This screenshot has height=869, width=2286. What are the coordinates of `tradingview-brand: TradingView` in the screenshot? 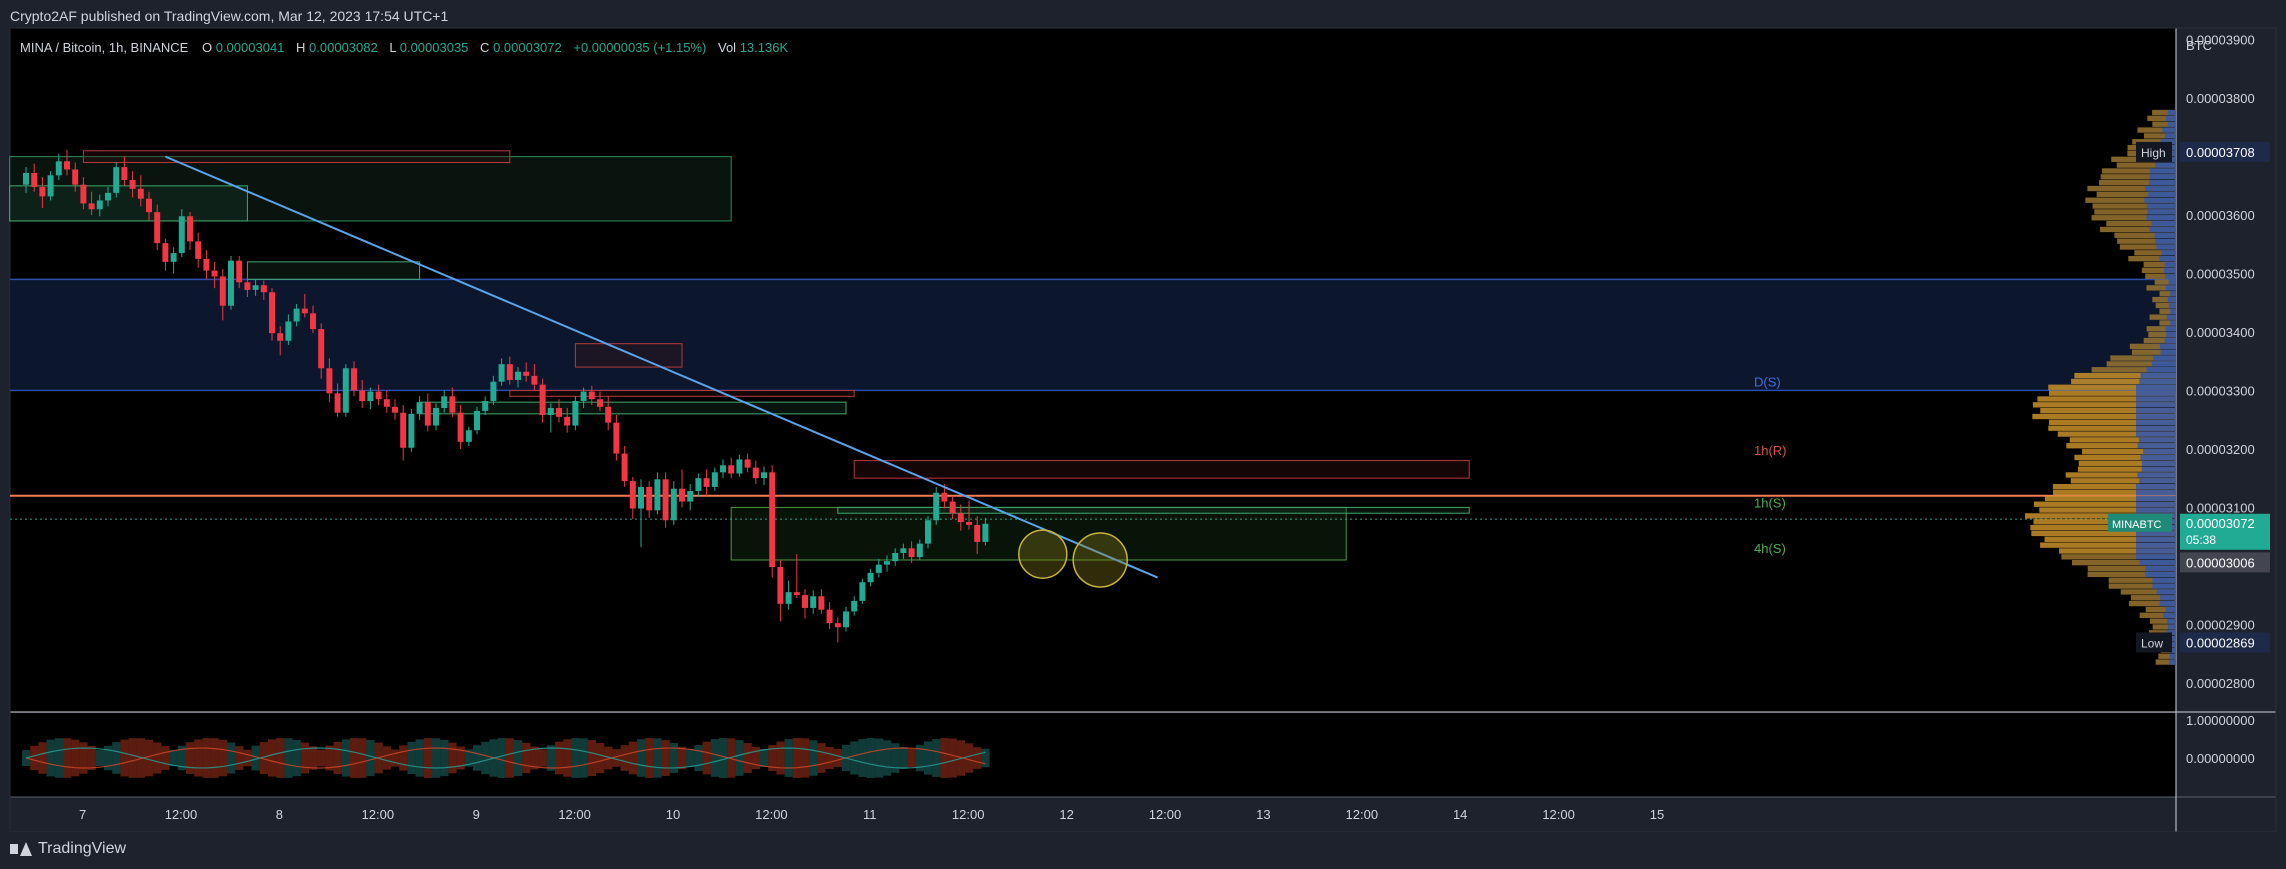 It's located at (68, 849).